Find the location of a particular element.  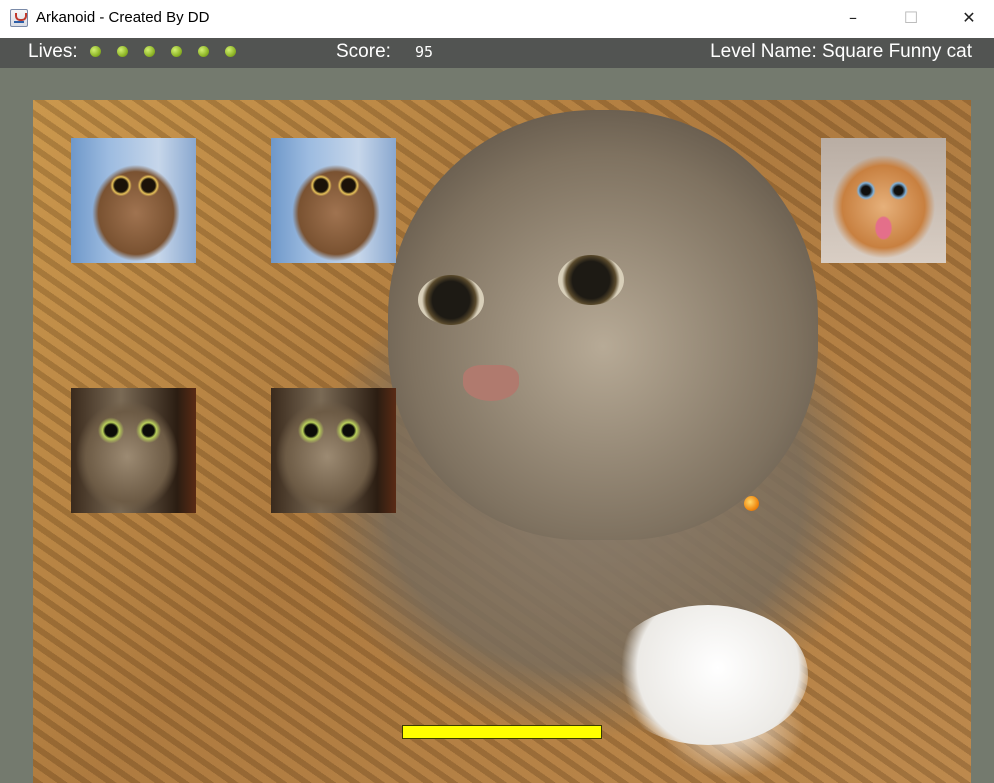

paddle is located at coordinates (502, 732).